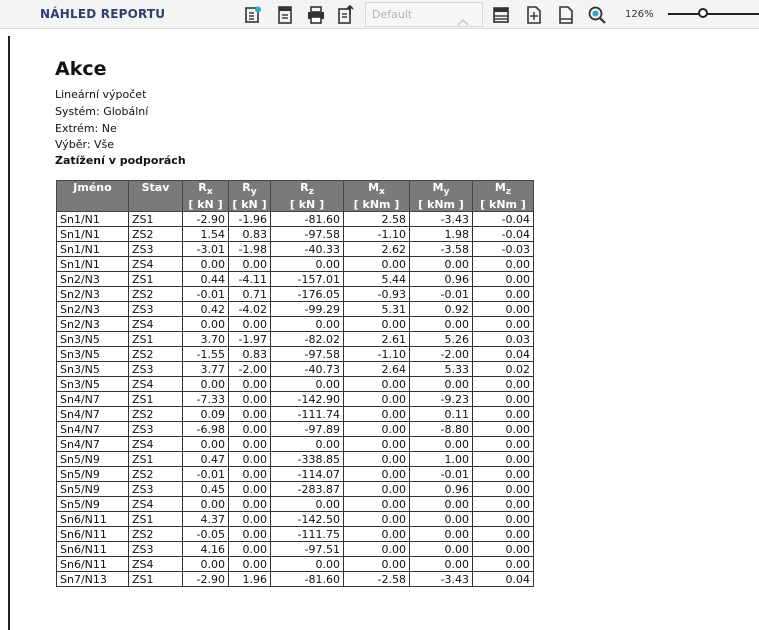 Image resolution: width=759 pixels, height=630 pixels. What do you see at coordinates (295, 489) in the screenshot?
I see `table-row: Sn5/N9 ZS3 0.45 0.00 -283.87 0.00 0.96 0.00` at bounding box center [295, 489].